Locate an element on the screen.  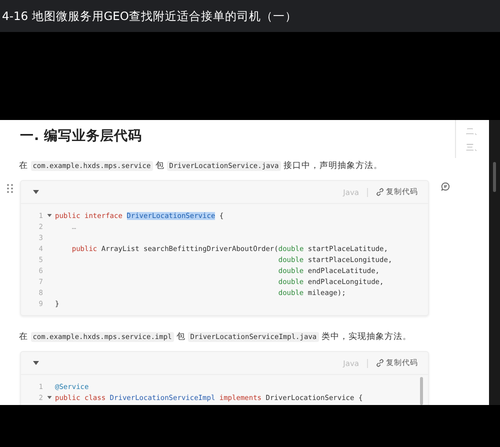
video-title: 4-16 地图微服务用GEO查找附近适合接单的司机（一） is located at coordinates (149, 16).